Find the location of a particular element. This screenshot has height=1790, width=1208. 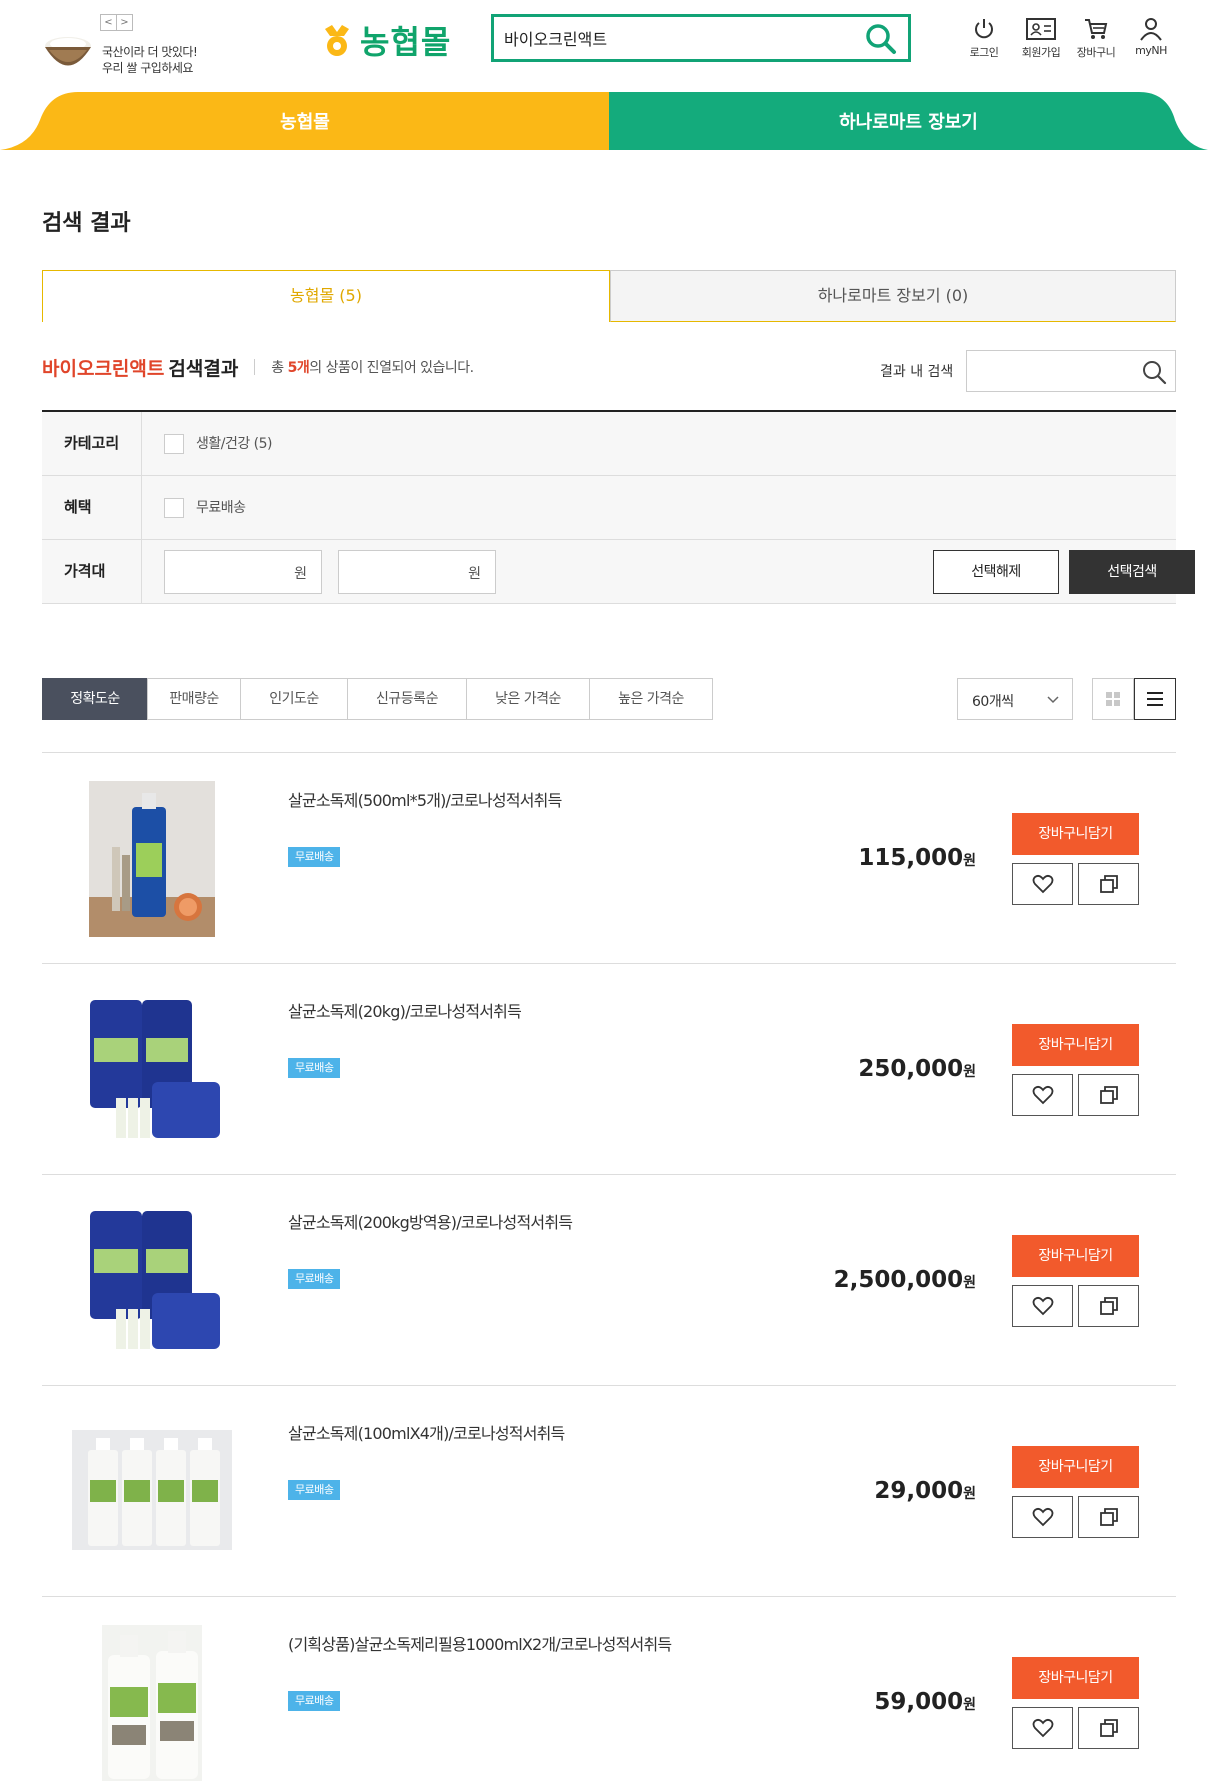

max-price-input is located at coordinates (400, 572).